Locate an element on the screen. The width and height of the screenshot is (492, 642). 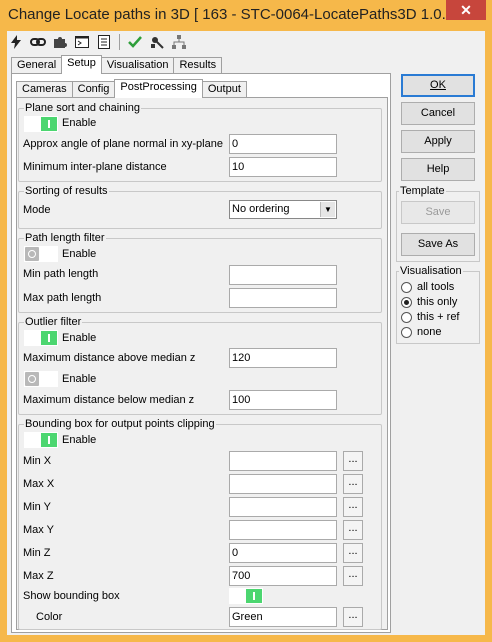
toolbar-separator is located at coordinates (119, 42).